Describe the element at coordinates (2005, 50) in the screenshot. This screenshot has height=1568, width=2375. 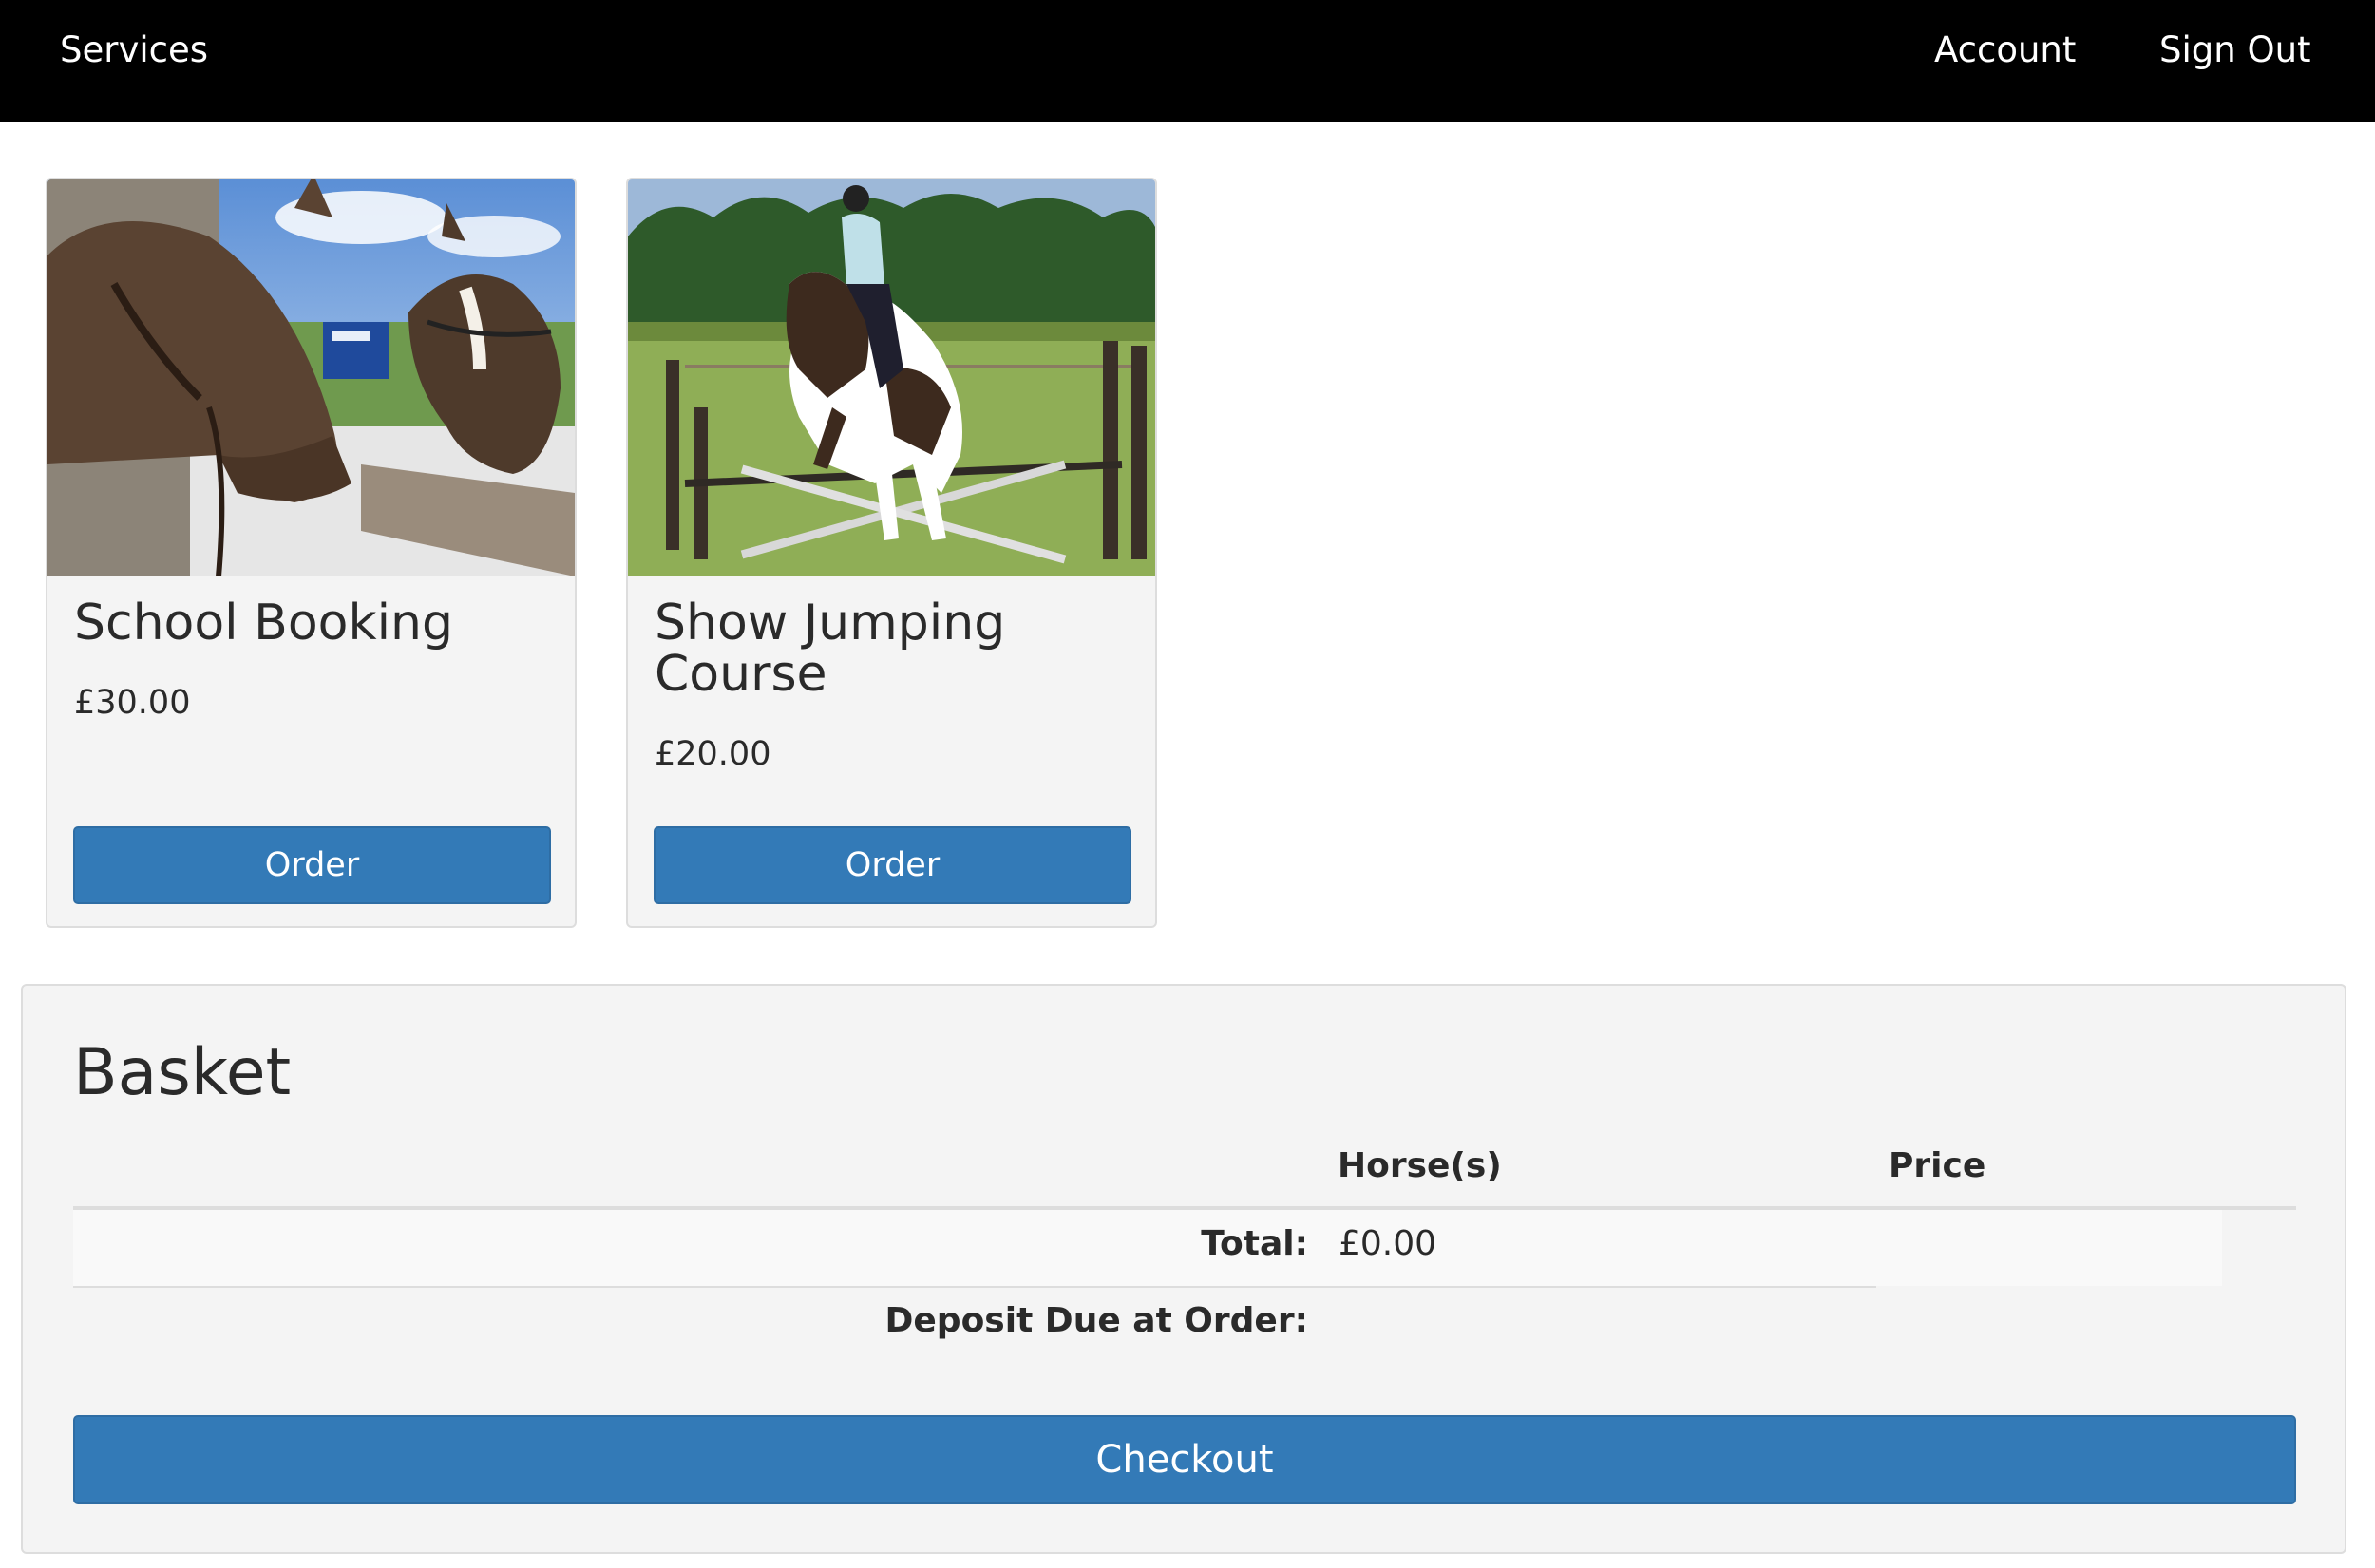
I see `nav-account-link: Account` at that location.